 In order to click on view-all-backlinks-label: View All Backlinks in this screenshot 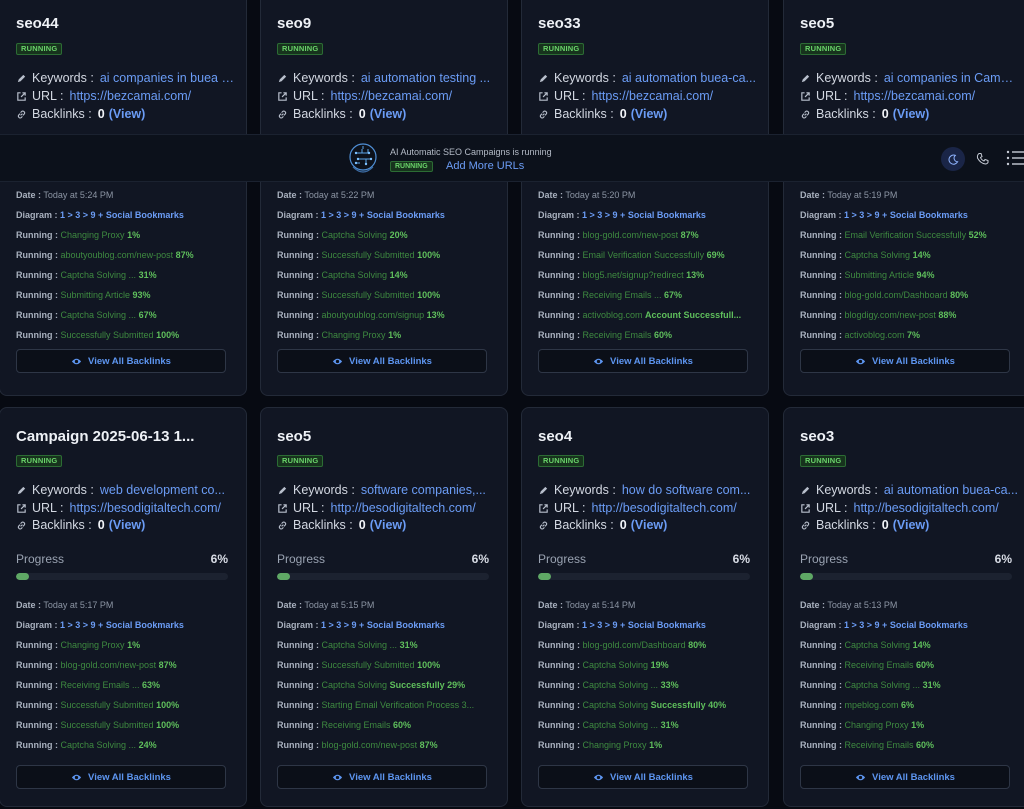, I will do `click(129, 361)`.